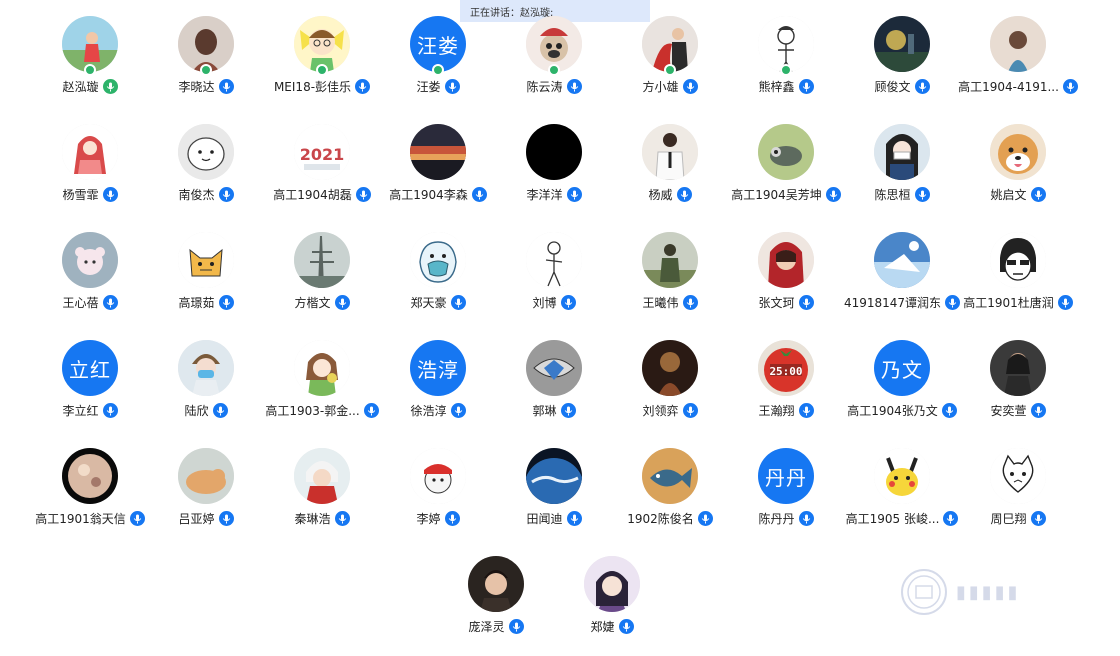  I want to click on participant-tile: 李洋洋, so click(554, 174).